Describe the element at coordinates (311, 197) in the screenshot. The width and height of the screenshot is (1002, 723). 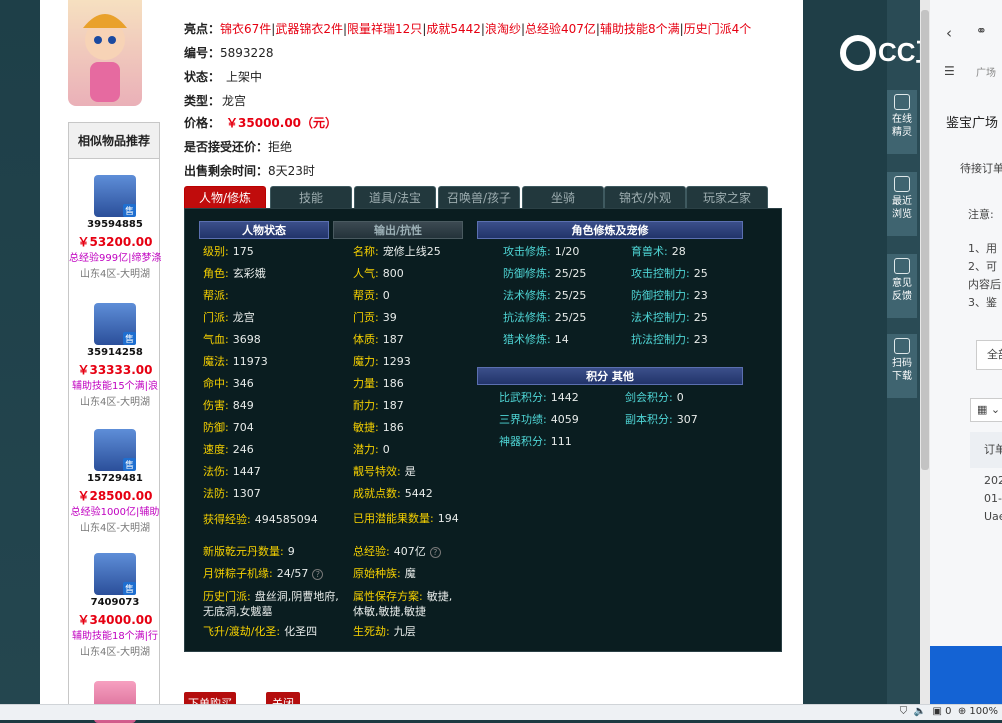
I see `tab-2: 技能` at that location.